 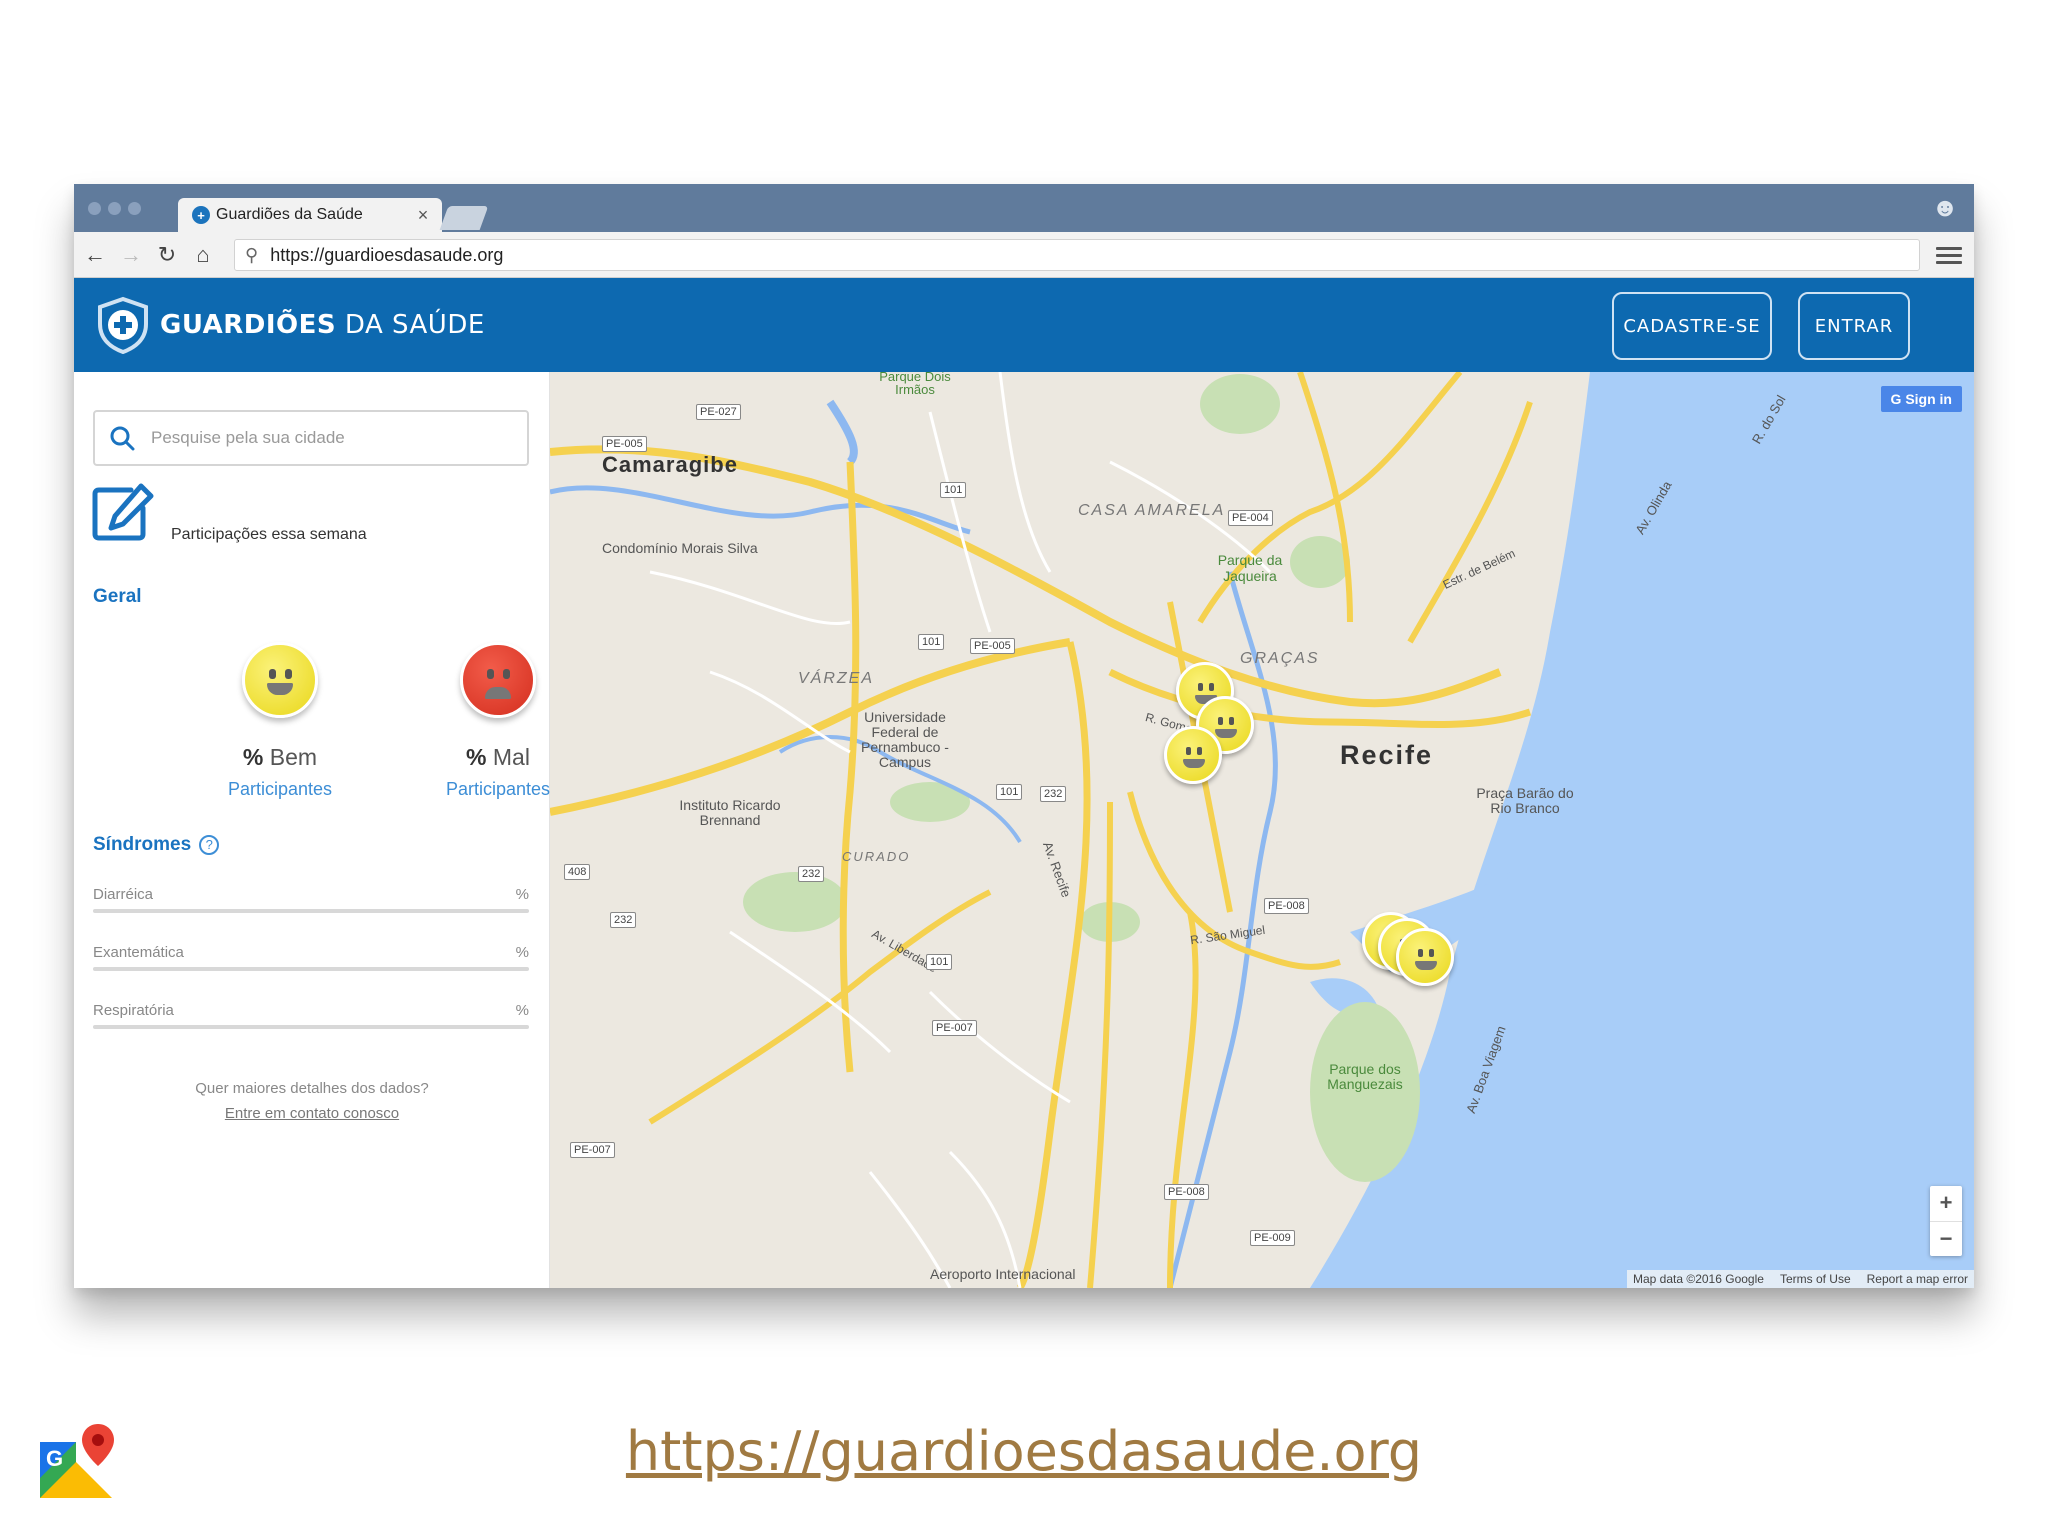 I want to click on forward-icon: →, so click(x=131, y=255).